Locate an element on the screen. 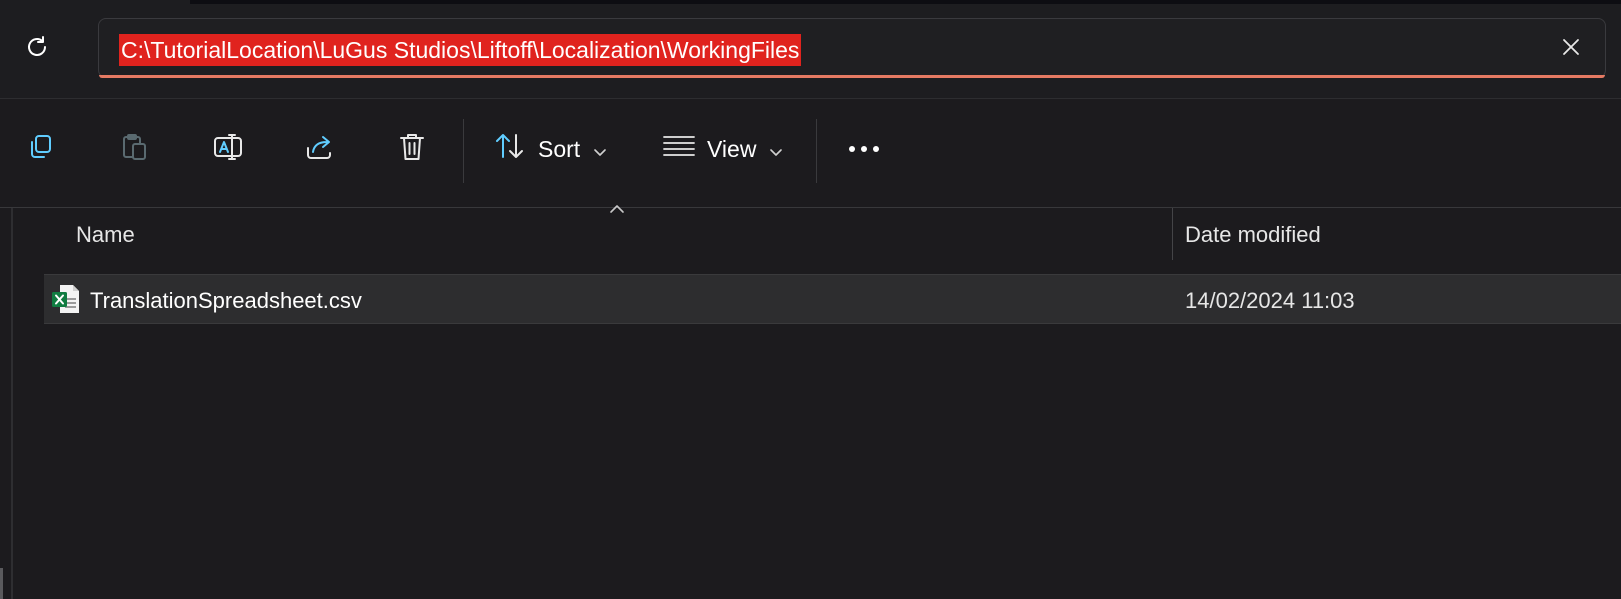 The image size is (1621, 599). share-button is located at coordinates (320, 149).